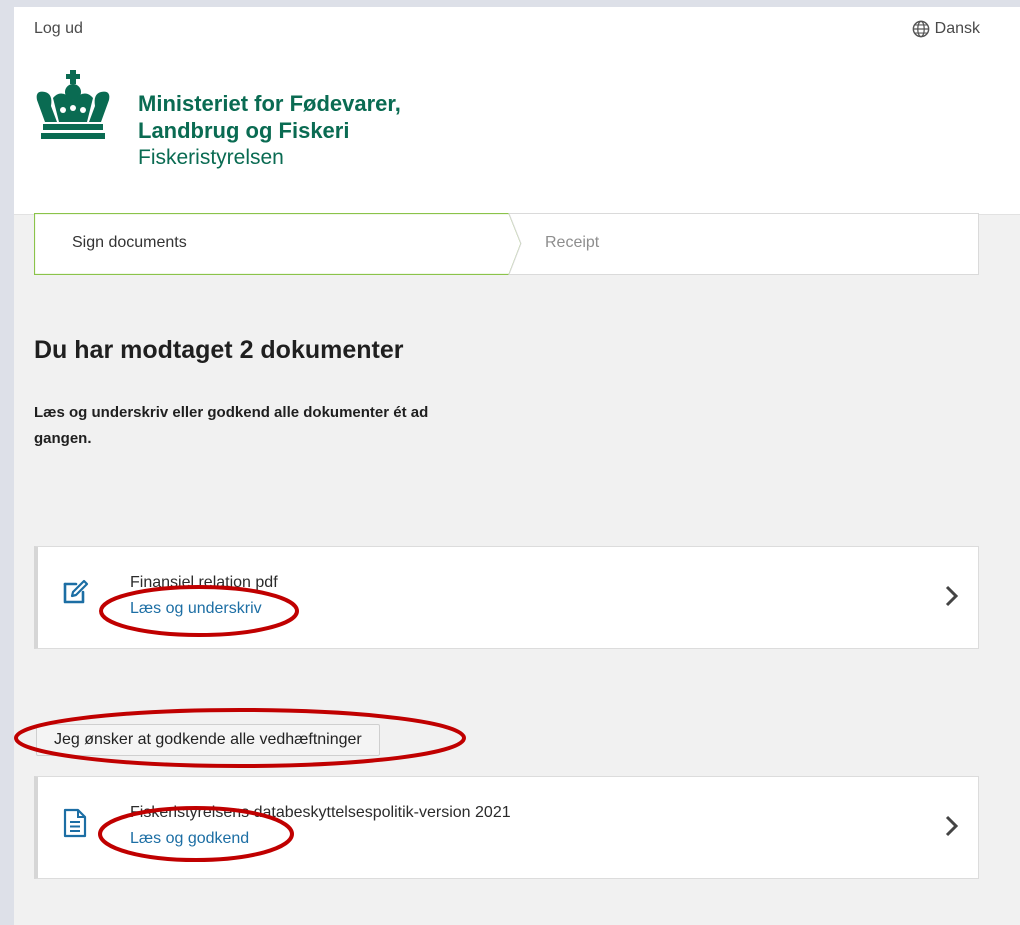  What do you see at coordinates (75, 823) in the screenshot?
I see `document-icon` at bounding box center [75, 823].